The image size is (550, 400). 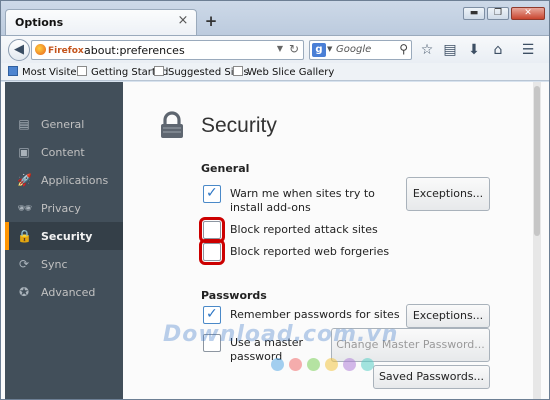 I want to click on block-forgeries-checkbox, so click(x=212, y=252).